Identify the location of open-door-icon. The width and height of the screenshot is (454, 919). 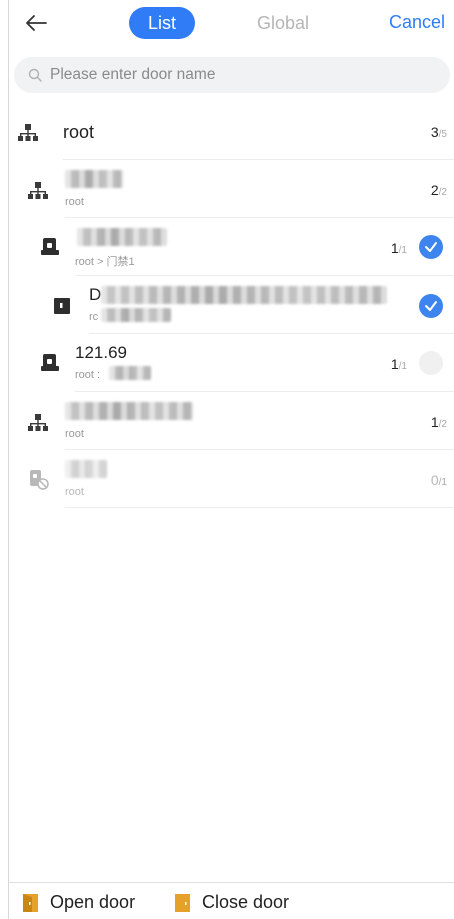
(30, 902).